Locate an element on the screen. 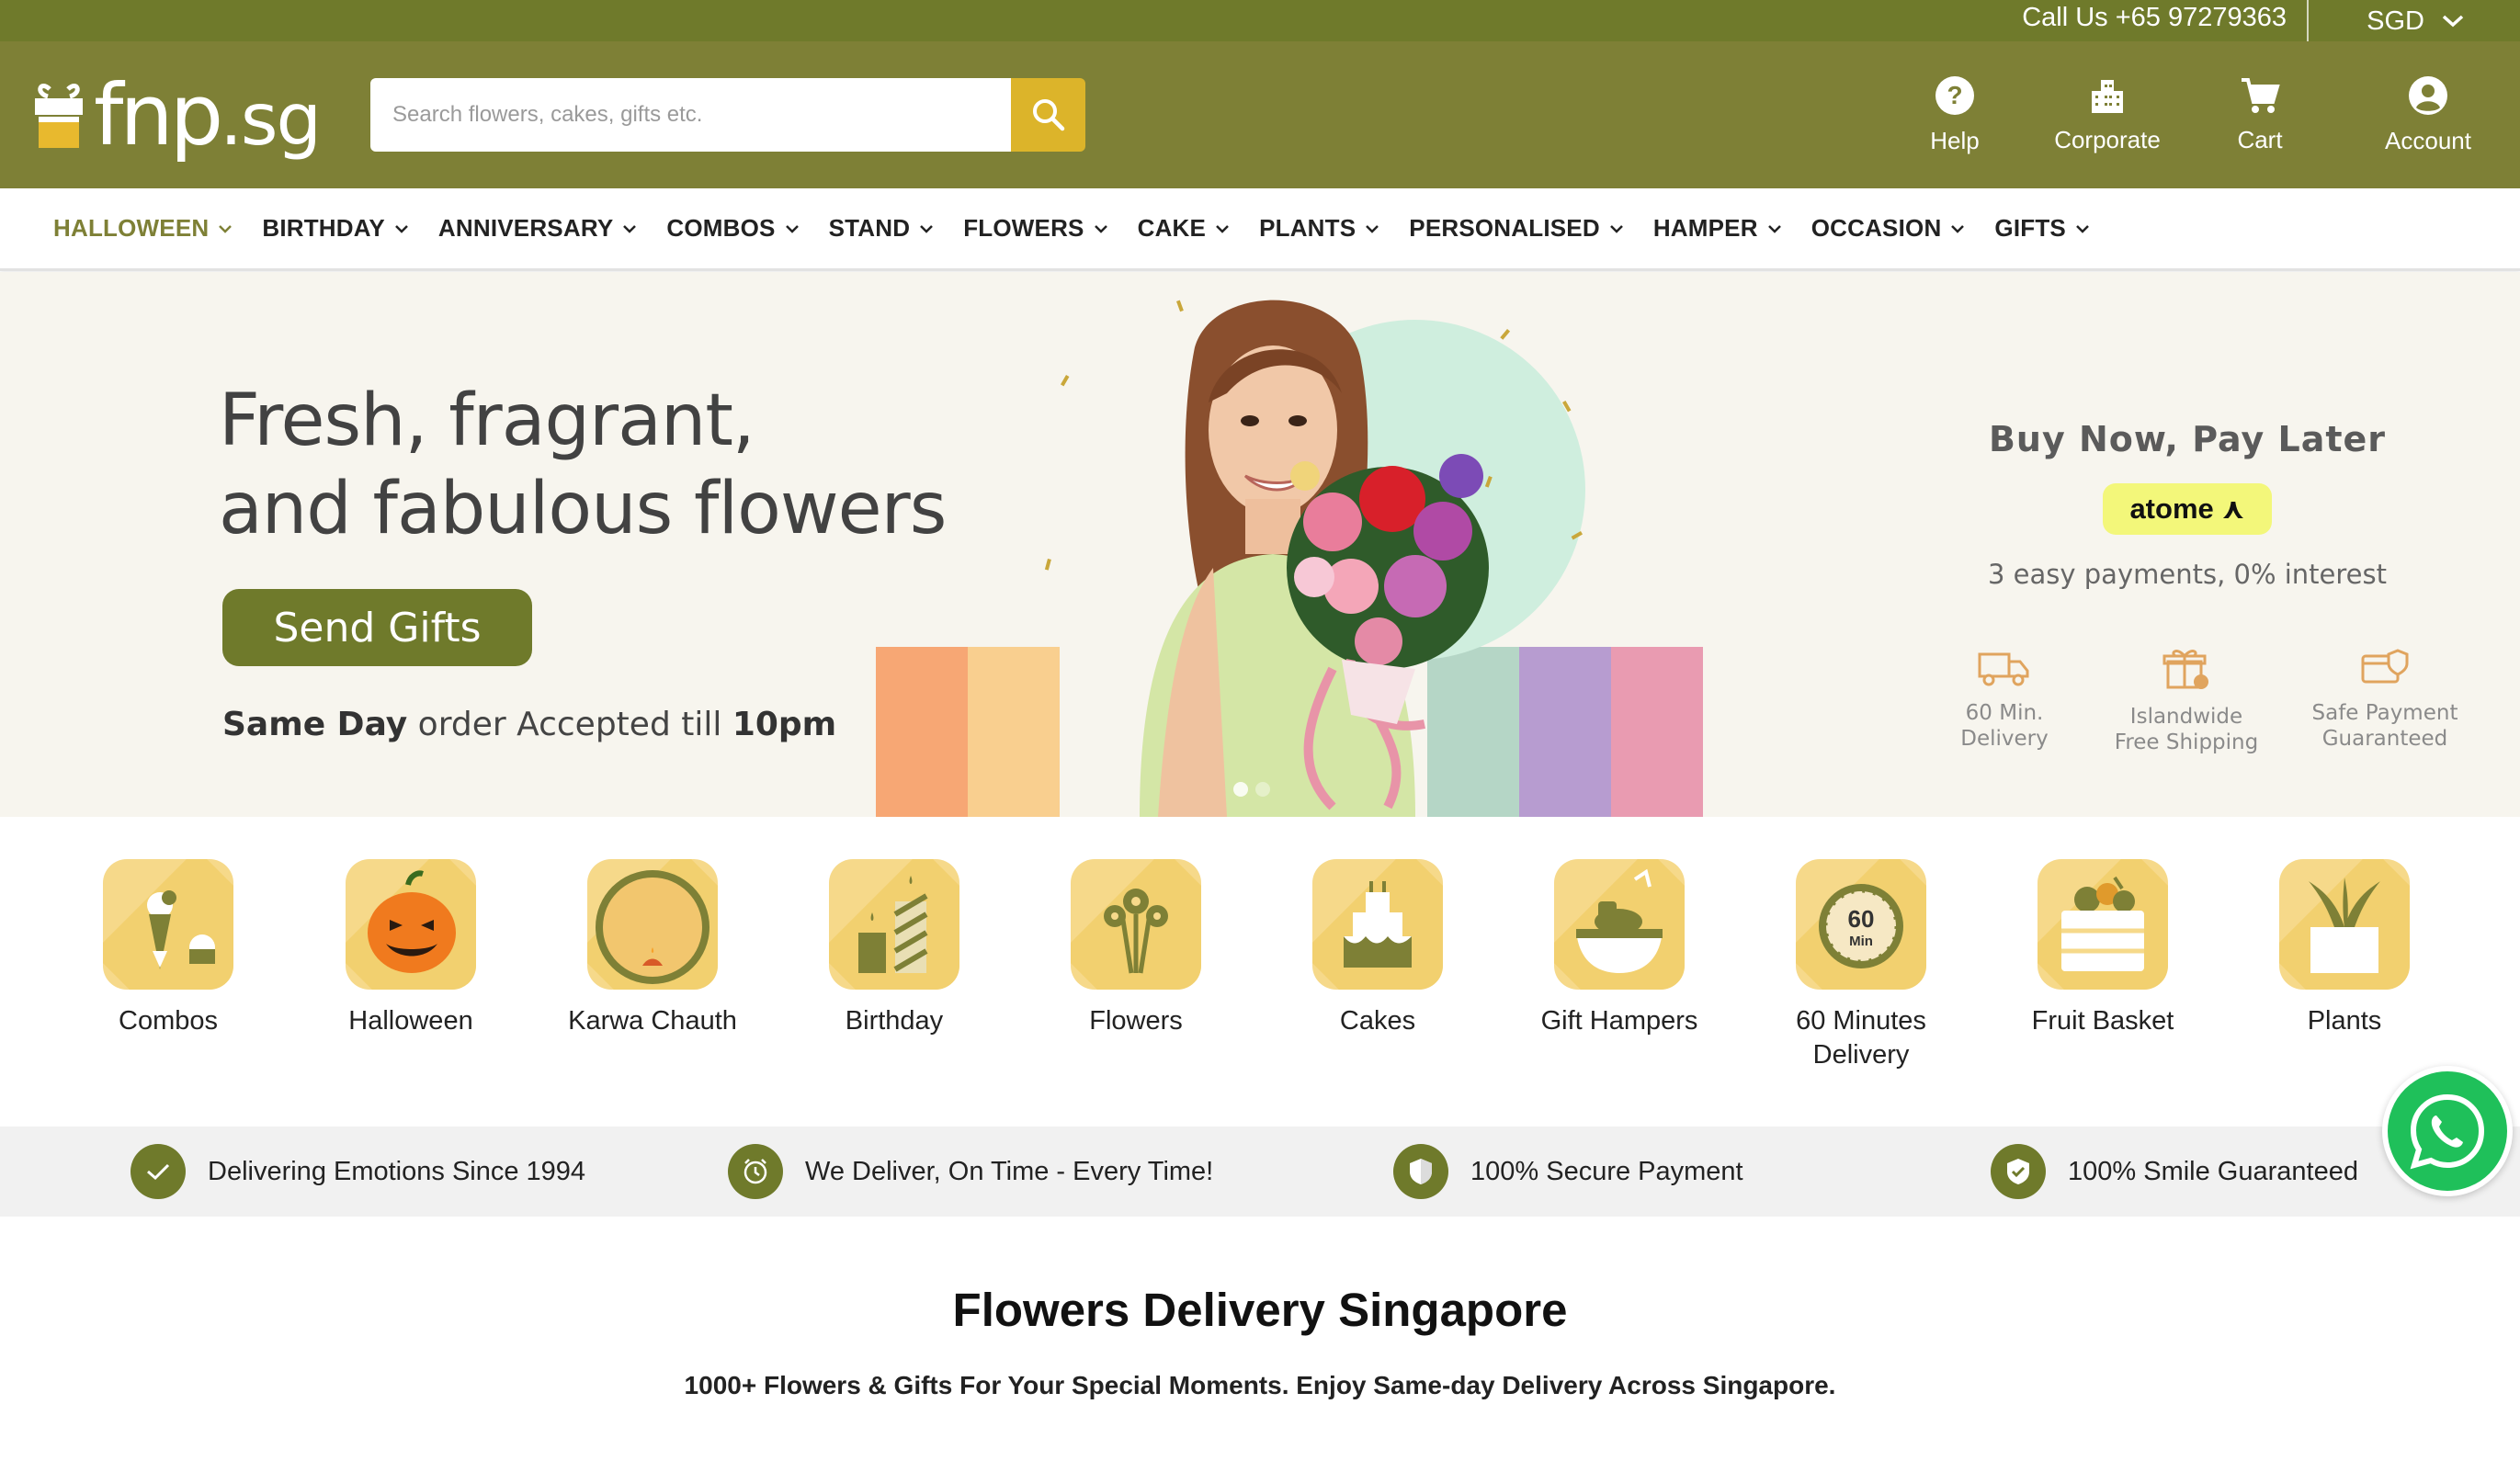 This screenshot has width=2520, height=1472. trust-item-on-time: We Deliver, On Time - Every Time! is located at coordinates (970, 1172).